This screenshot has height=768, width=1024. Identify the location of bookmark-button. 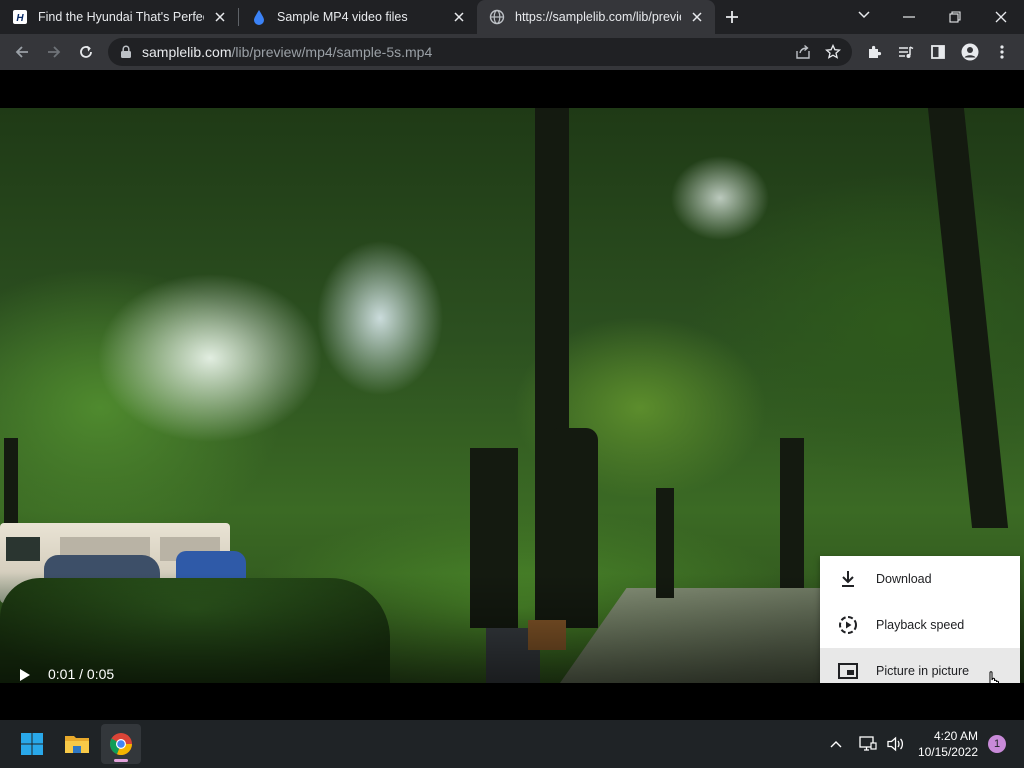
(833, 52).